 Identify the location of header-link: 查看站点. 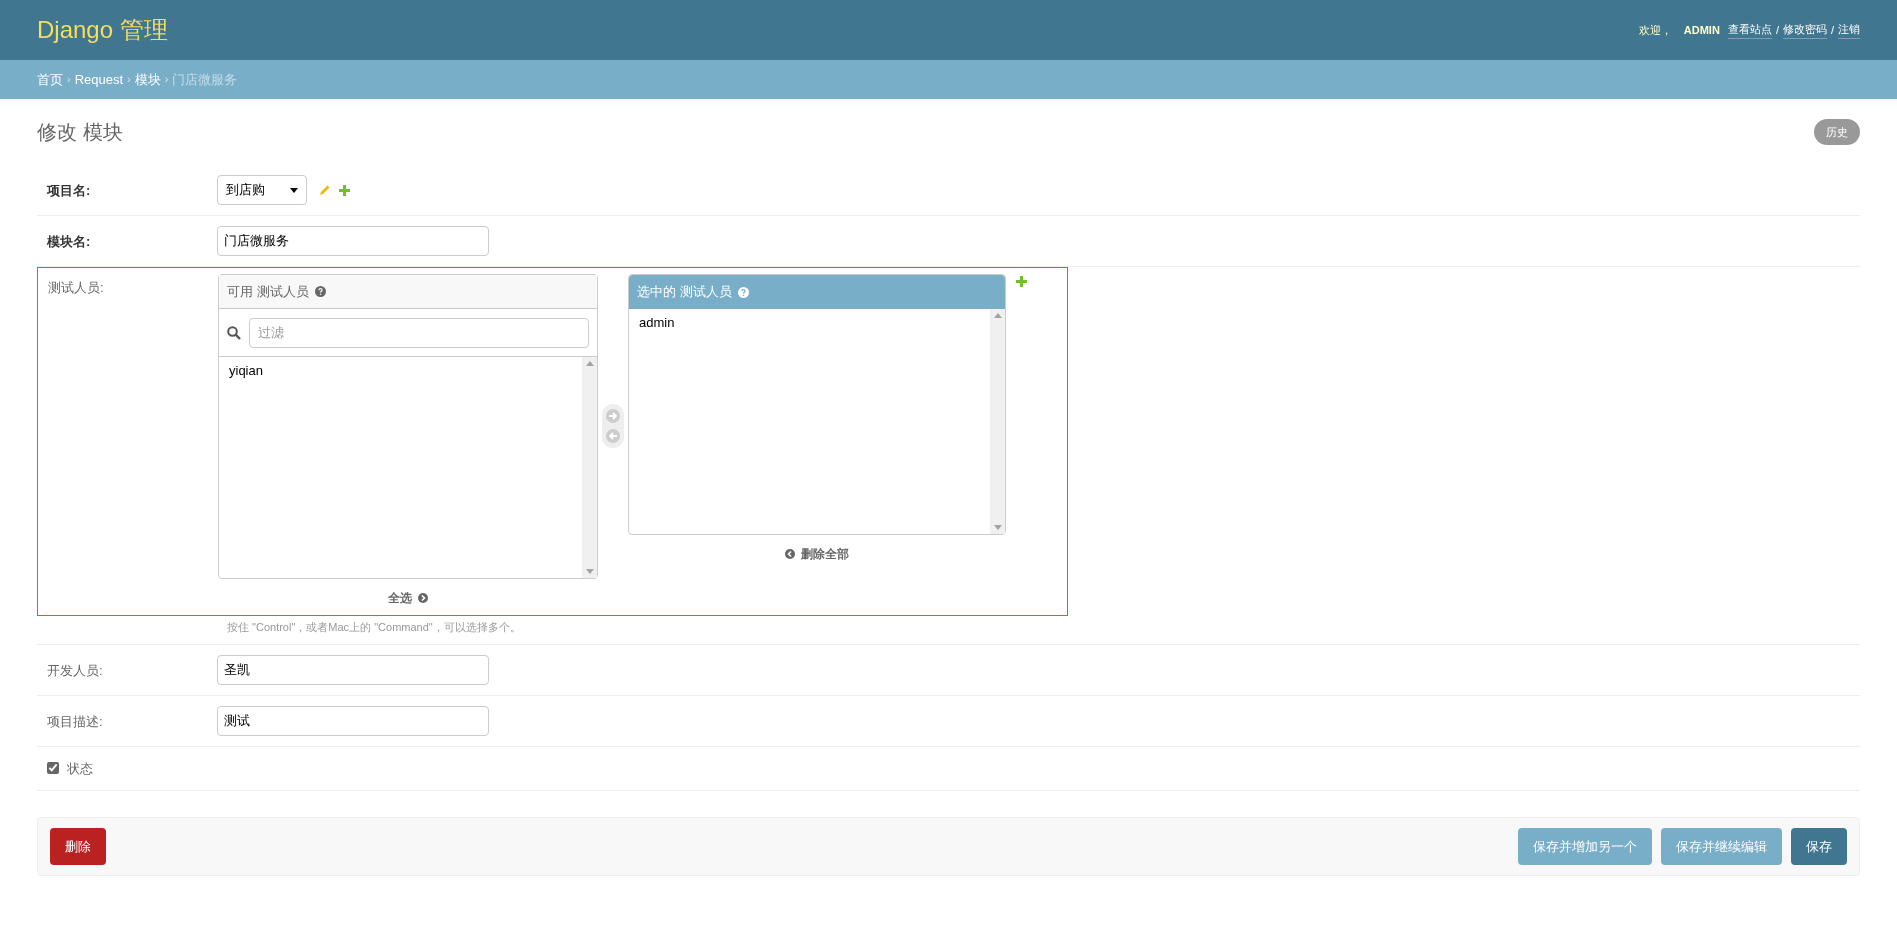
(1749, 30).